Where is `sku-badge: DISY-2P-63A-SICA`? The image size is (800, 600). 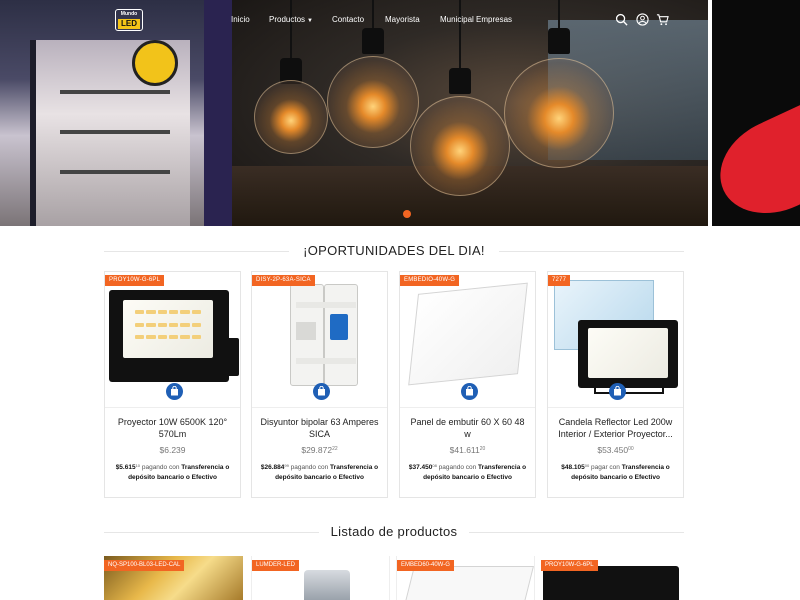
sku-badge: DISY-2P-63A-SICA is located at coordinates (283, 280).